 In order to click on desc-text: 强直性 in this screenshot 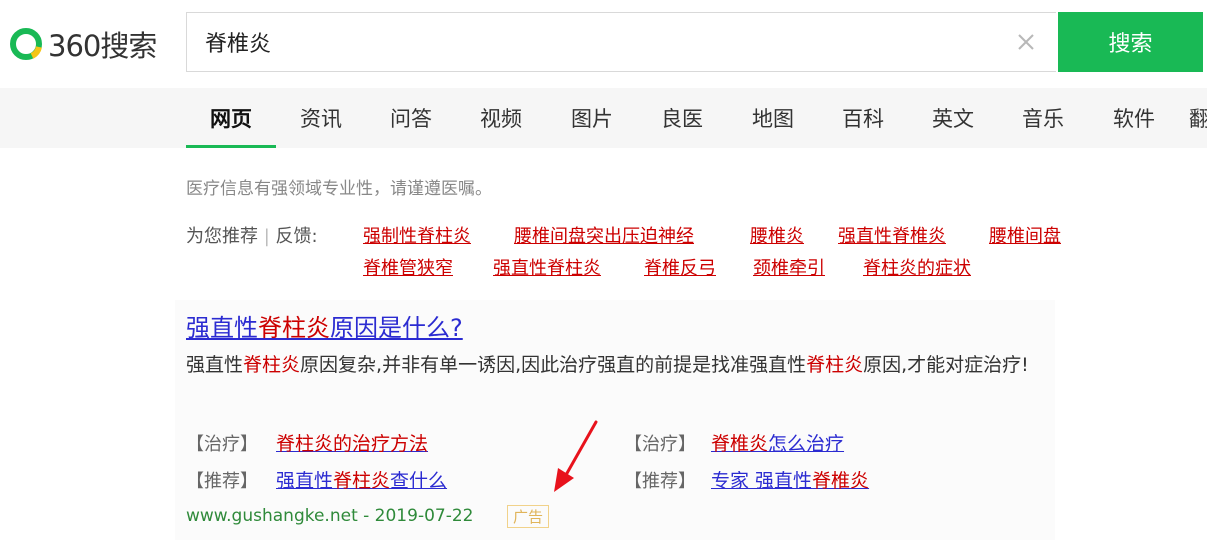, I will do `click(215, 365)`.